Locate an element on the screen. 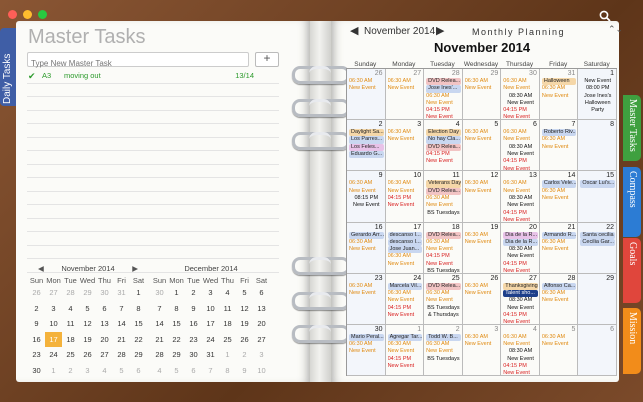  mini-day: 16 is located at coordinates (193, 324).